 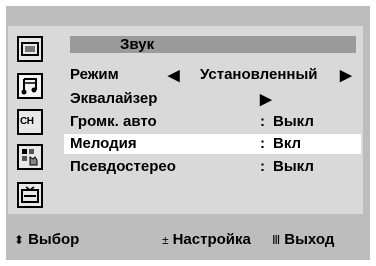 I want to click on setup-icon, so click(x=30, y=157).